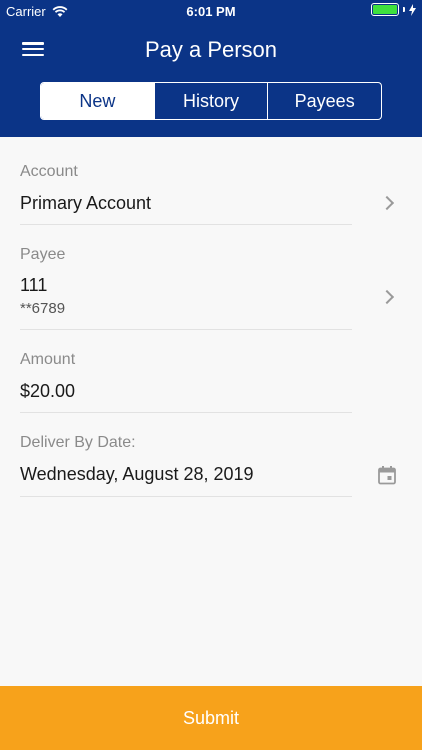 This screenshot has width=422, height=750. What do you see at coordinates (186, 194) in the screenshot?
I see `account-field: Account Primary Account` at bounding box center [186, 194].